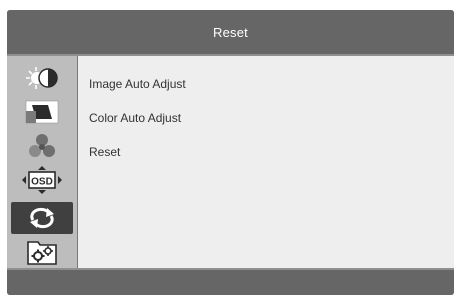 The image size is (461, 302). I want to click on image-setup-icon, so click(42, 112).